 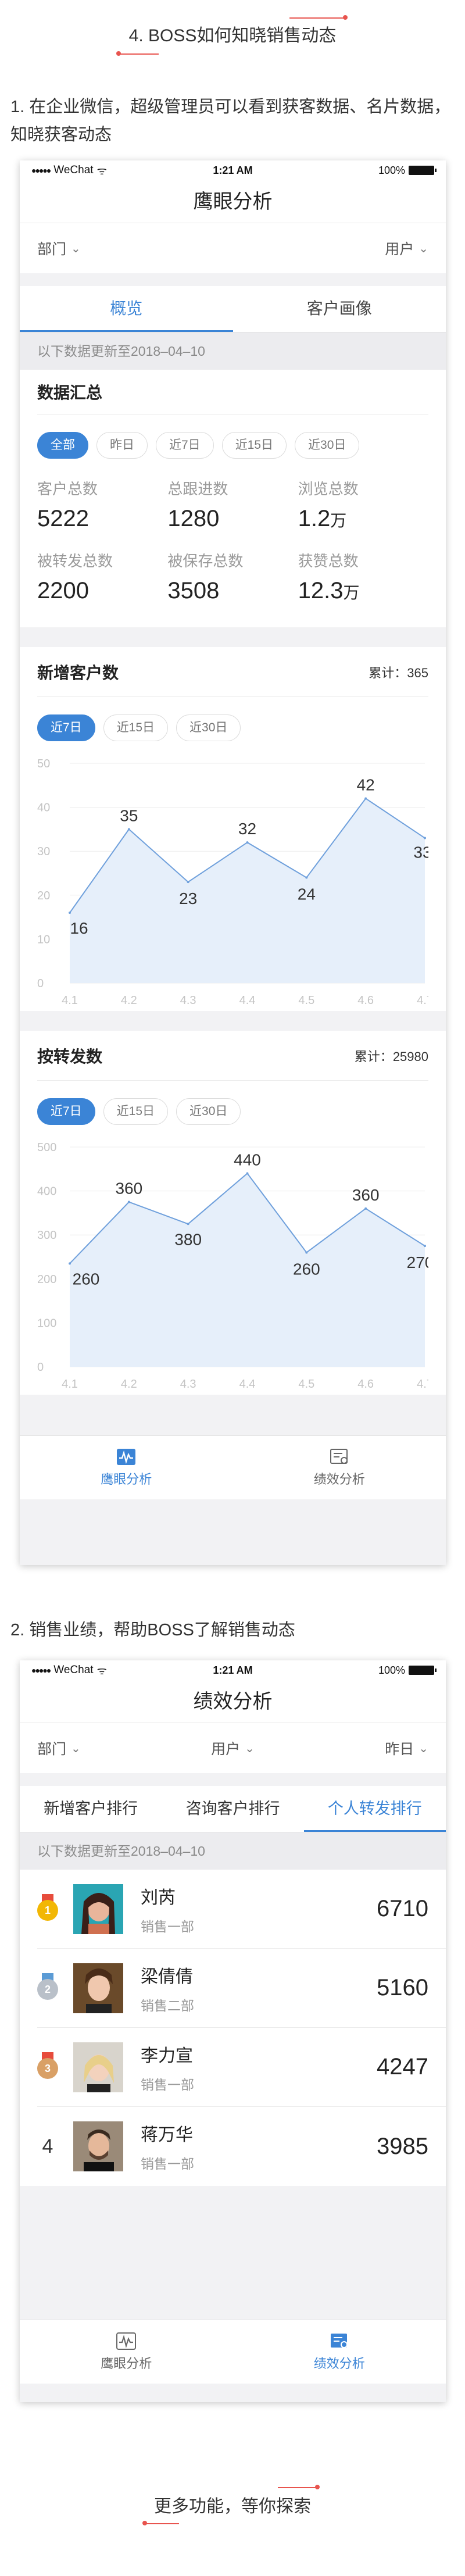 What do you see at coordinates (198, 489) in the screenshot?
I see `stat-label: 总跟进数` at bounding box center [198, 489].